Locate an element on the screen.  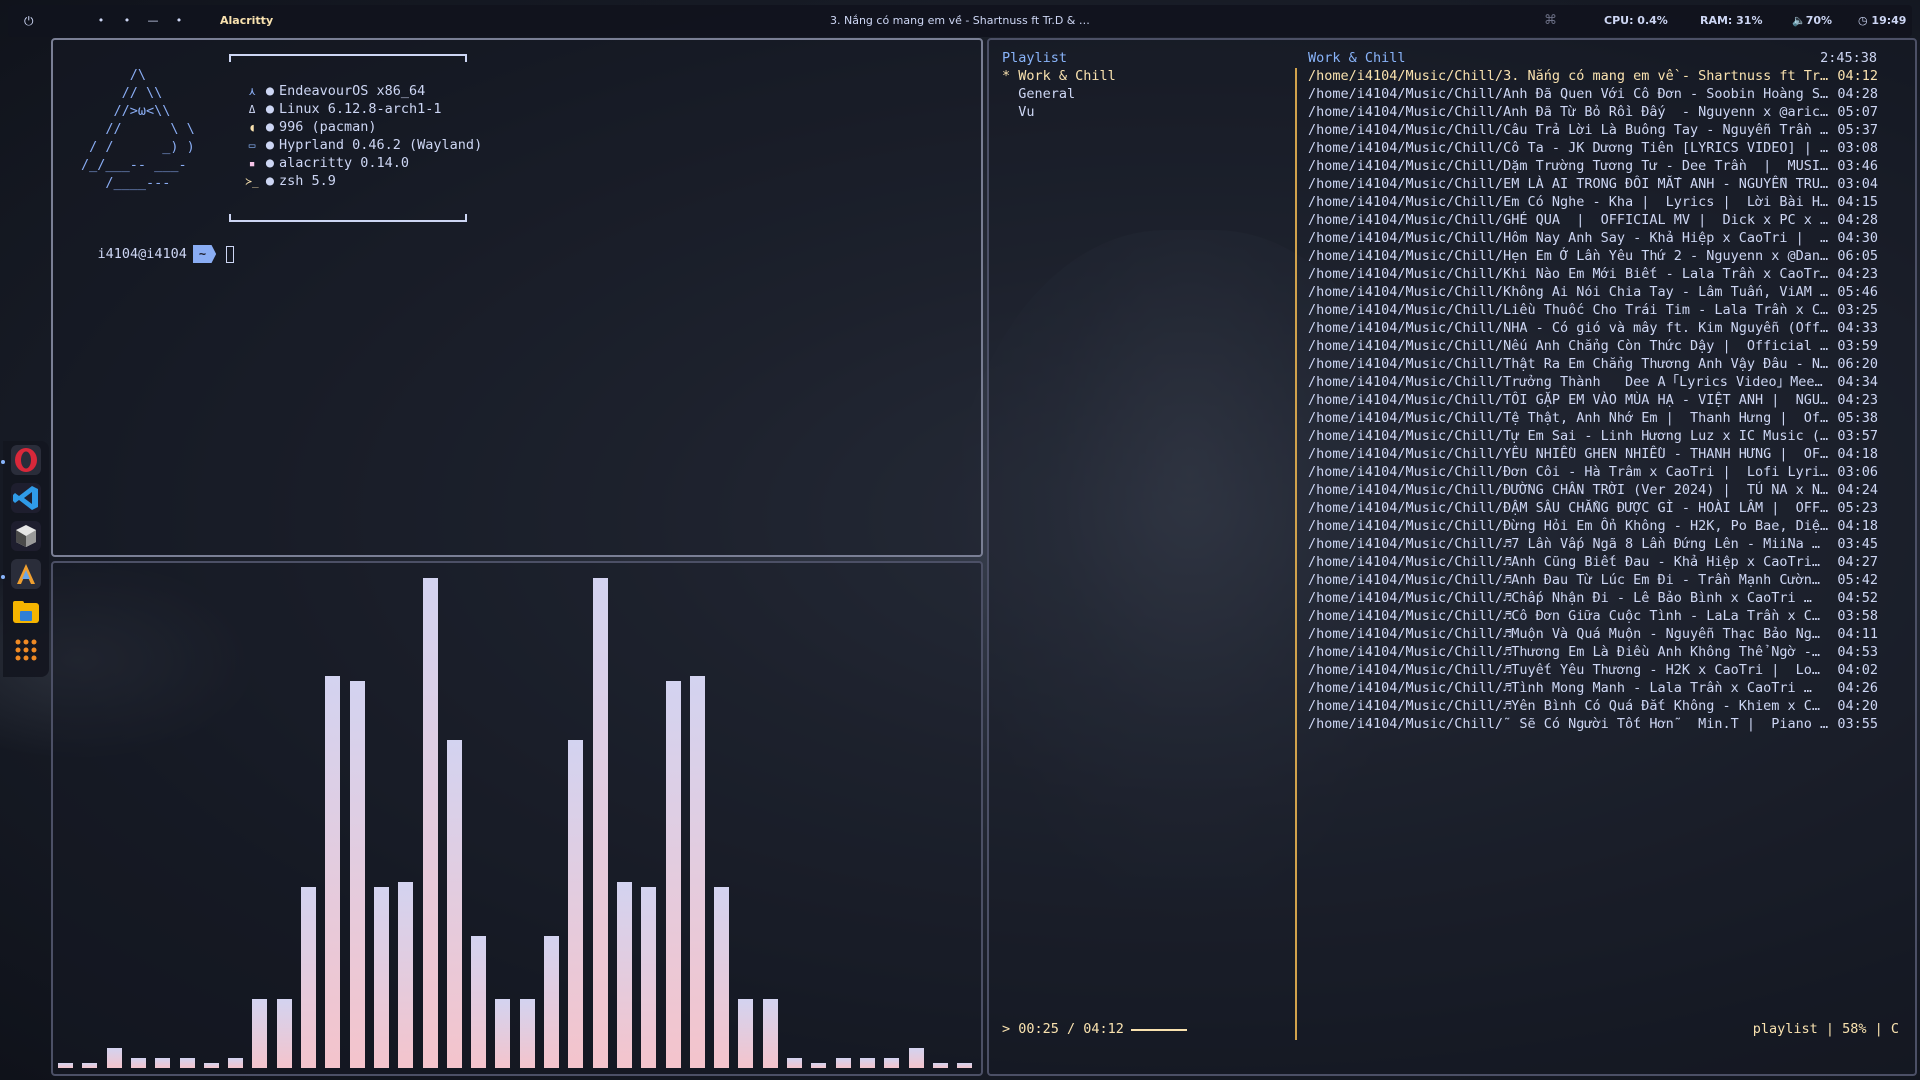
playlist-item: Vu is located at coordinates (1059, 112).